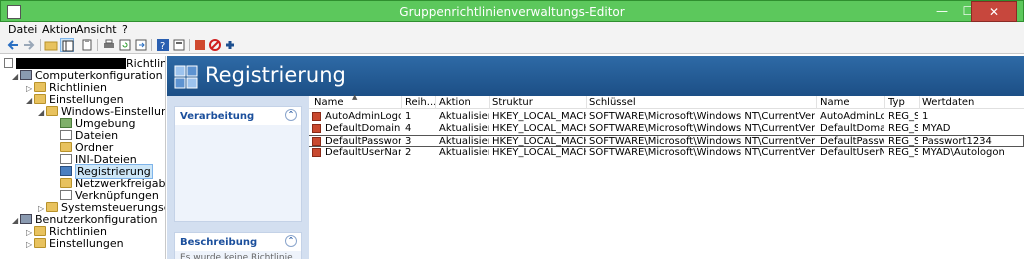 Image resolution: width=1024 pixels, height=259 pixels. Describe the element at coordinates (972, 102) in the screenshot. I see `column-header-value-data: Wertdaten` at that location.